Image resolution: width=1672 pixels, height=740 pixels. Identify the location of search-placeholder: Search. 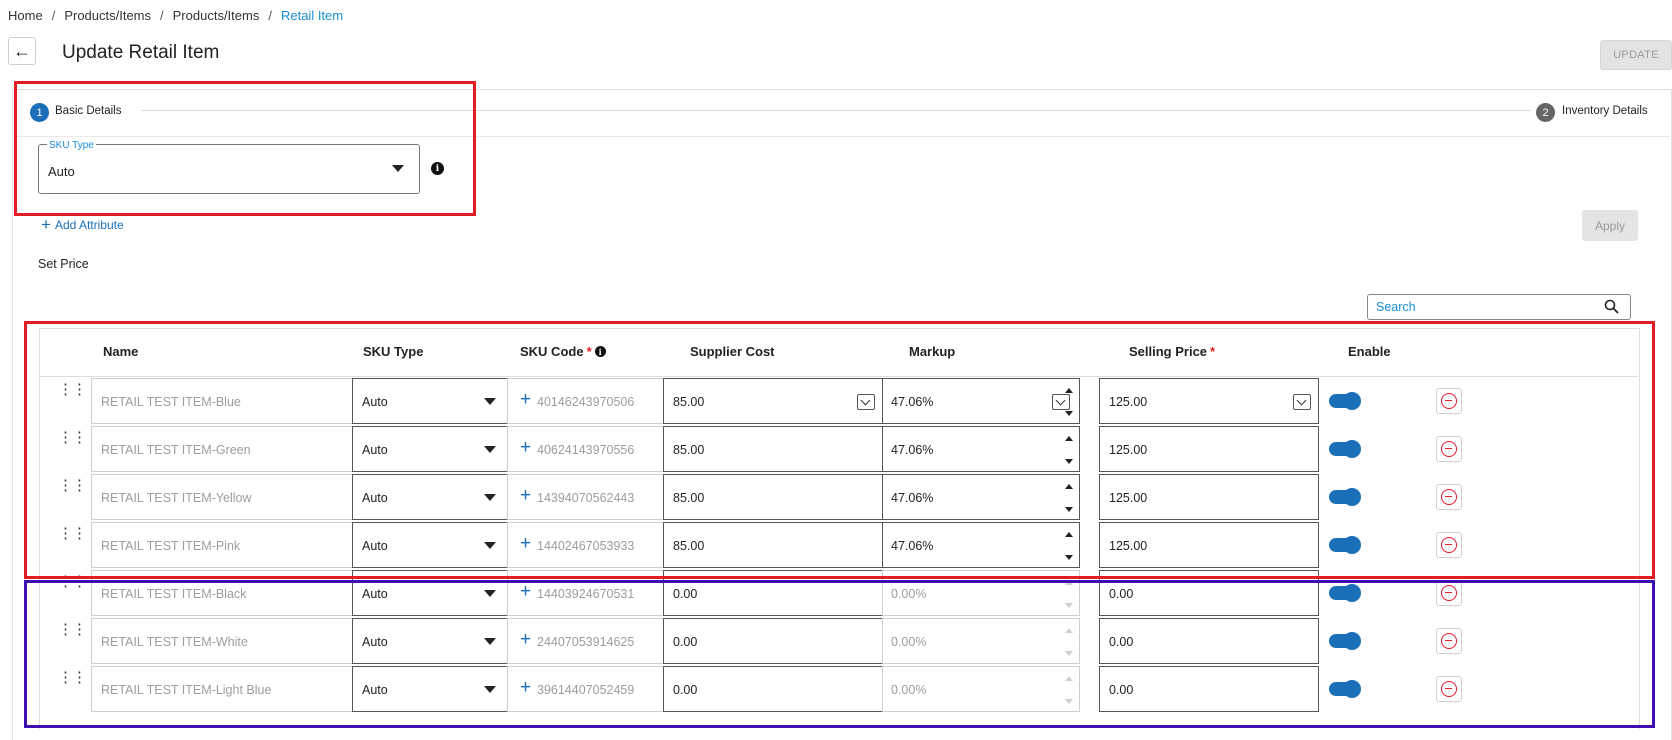
(1396, 307).